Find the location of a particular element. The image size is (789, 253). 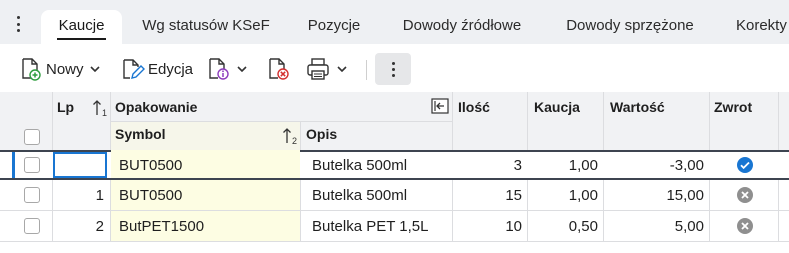

tab-label: Dowody źródłowe is located at coordinates (462, 25).